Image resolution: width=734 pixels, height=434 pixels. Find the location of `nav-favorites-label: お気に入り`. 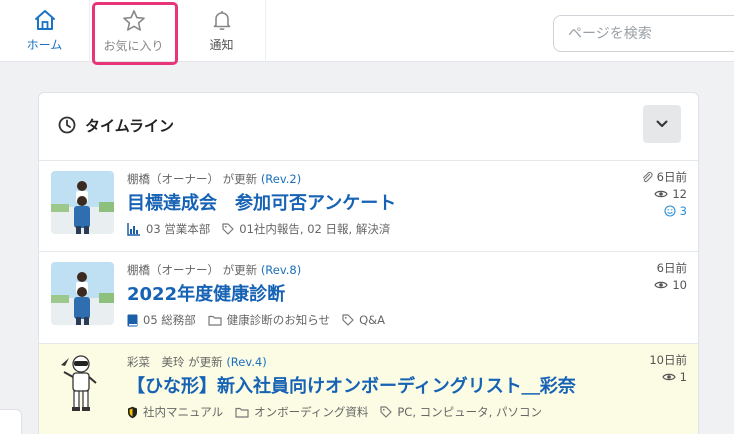

nav-favorites-label: お気に入り is located at coordinates (133, 45).